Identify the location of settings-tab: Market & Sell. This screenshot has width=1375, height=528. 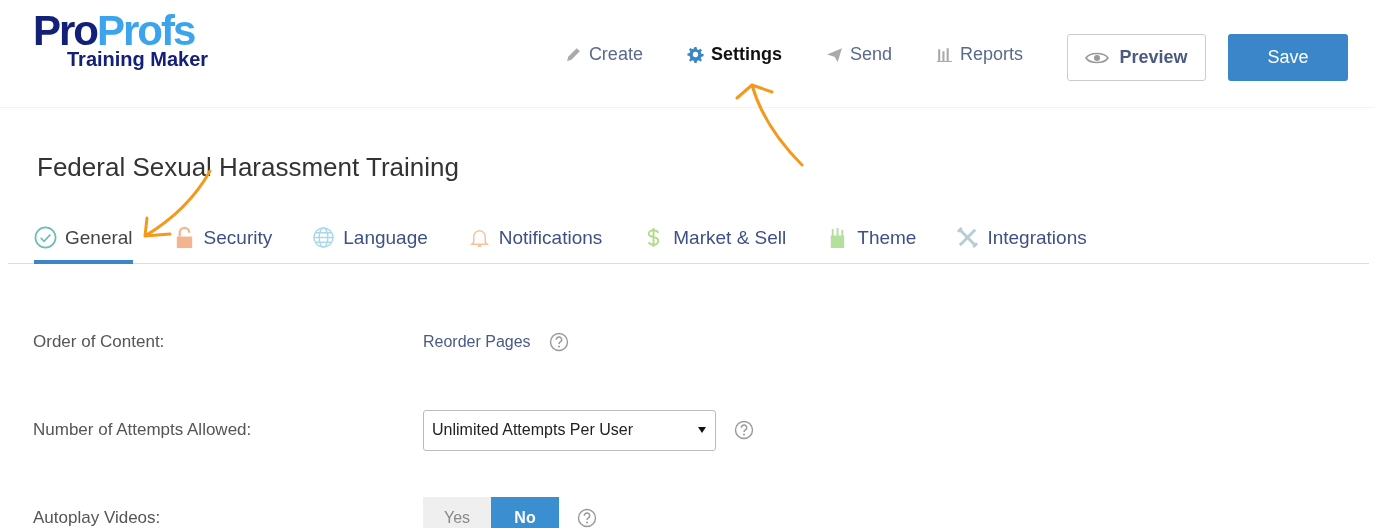
(714, 245).